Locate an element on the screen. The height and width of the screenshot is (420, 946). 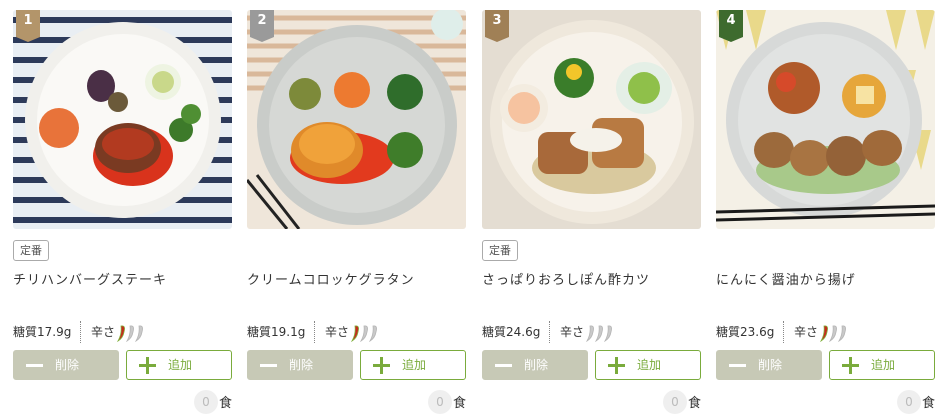
product-name: クリームコロッケグラタン is located at coordinates (356, 278).